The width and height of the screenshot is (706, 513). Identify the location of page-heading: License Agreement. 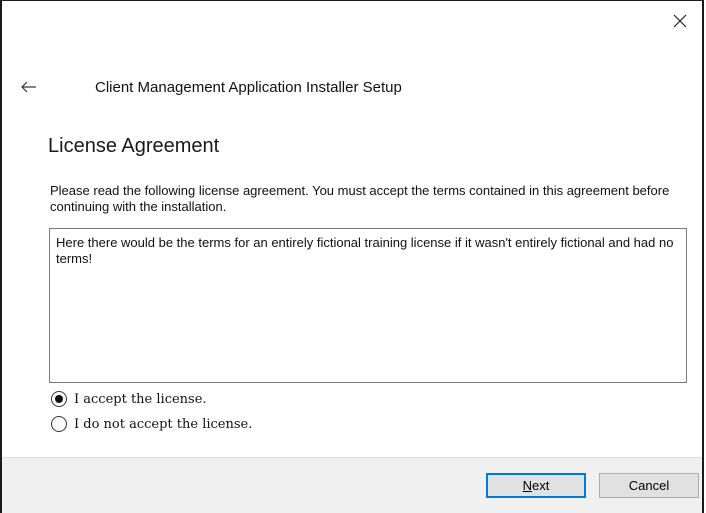
(134, 146).